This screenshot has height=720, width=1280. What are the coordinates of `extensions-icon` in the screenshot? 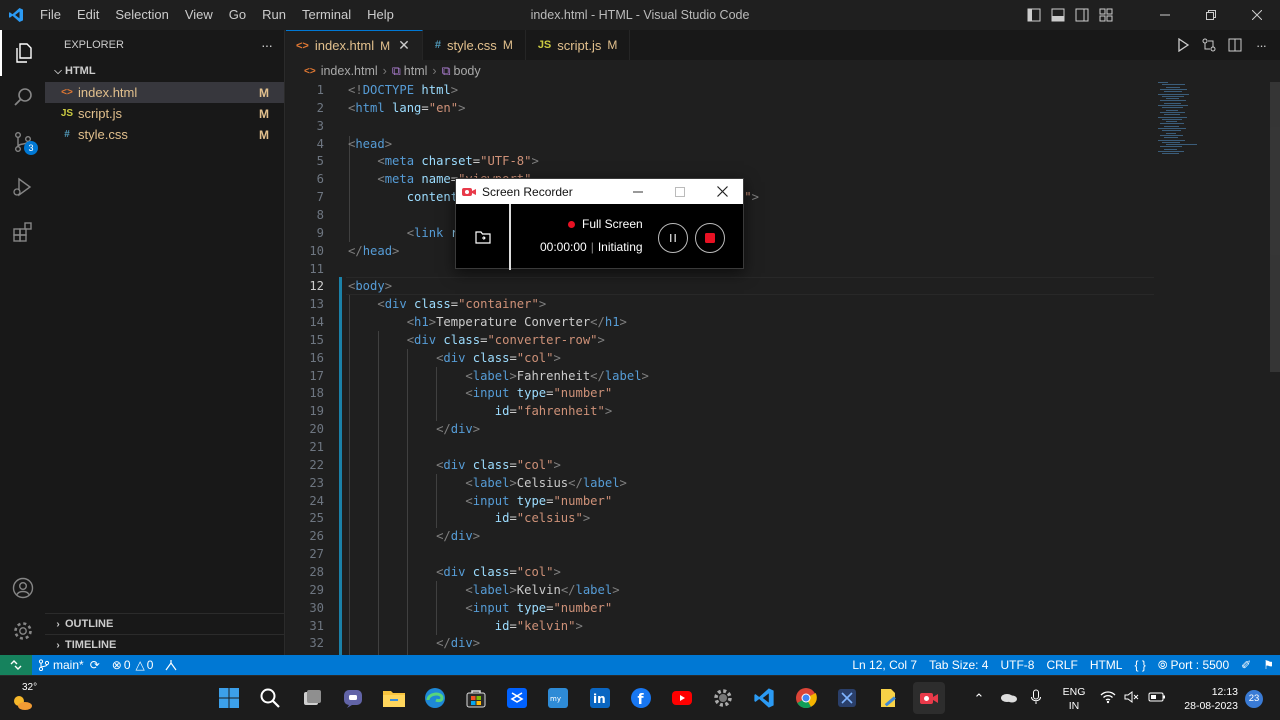 It's located at (22, 232).